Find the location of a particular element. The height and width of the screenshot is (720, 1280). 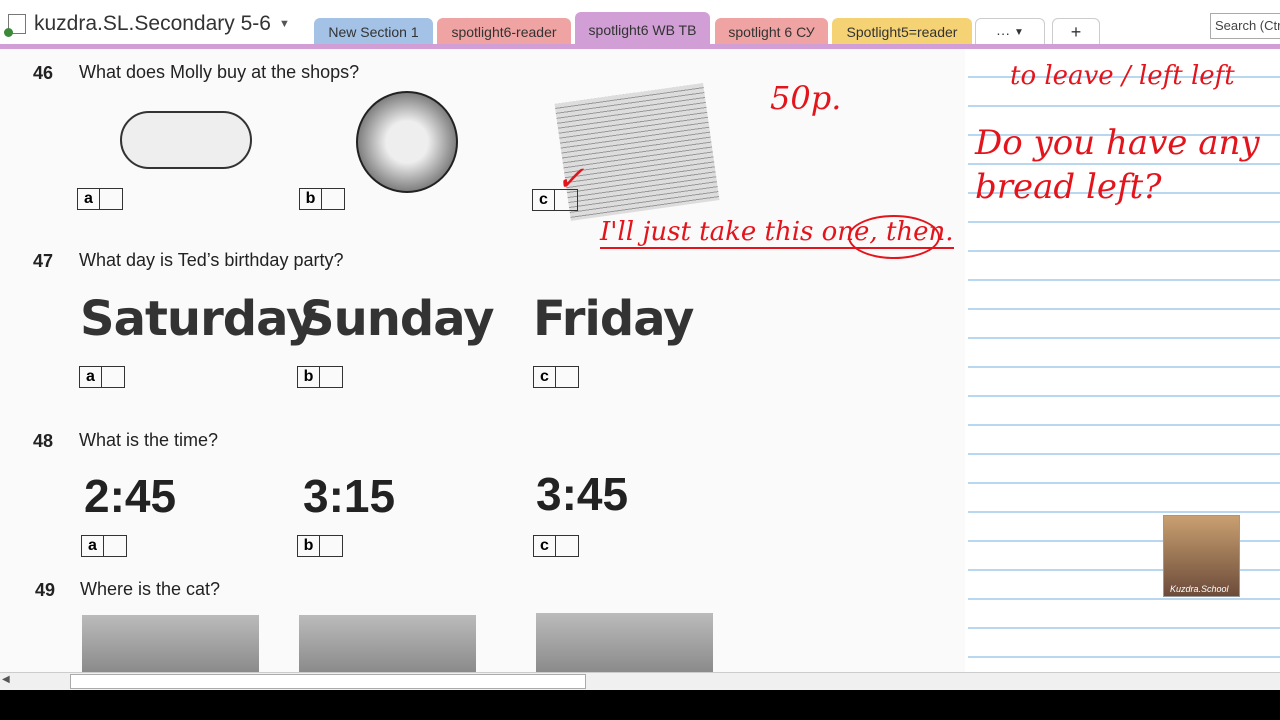

webcam-avatar: Kuzdra.School is located at coordinates (1201, 556).